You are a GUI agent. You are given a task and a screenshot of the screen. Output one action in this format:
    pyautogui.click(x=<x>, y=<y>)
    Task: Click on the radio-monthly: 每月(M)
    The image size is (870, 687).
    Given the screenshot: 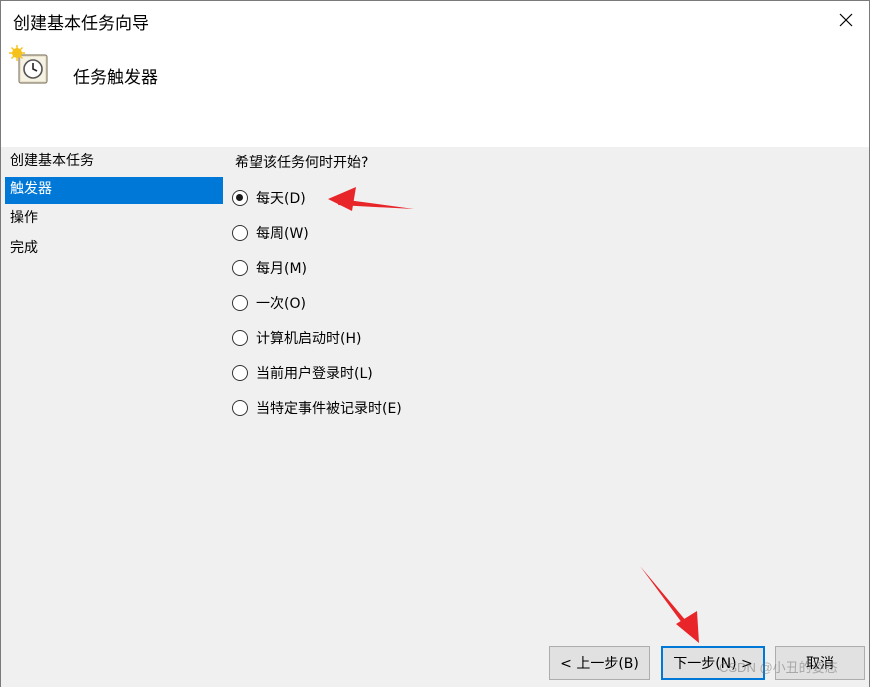 What is the action you would take?
    pyautogui.click(x=269, y=268)
    